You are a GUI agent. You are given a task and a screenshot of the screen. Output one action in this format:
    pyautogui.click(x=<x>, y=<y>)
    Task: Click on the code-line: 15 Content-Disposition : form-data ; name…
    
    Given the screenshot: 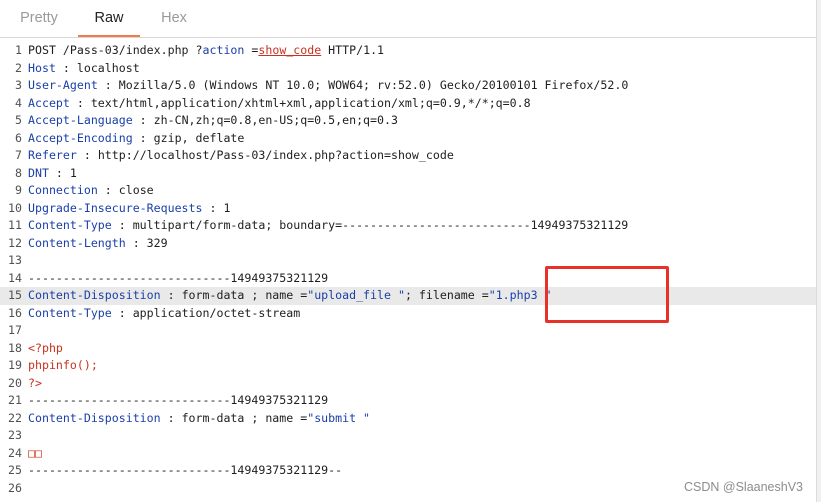 What is the action you would take?
    pyautogui.click(x=408, y=296)
    